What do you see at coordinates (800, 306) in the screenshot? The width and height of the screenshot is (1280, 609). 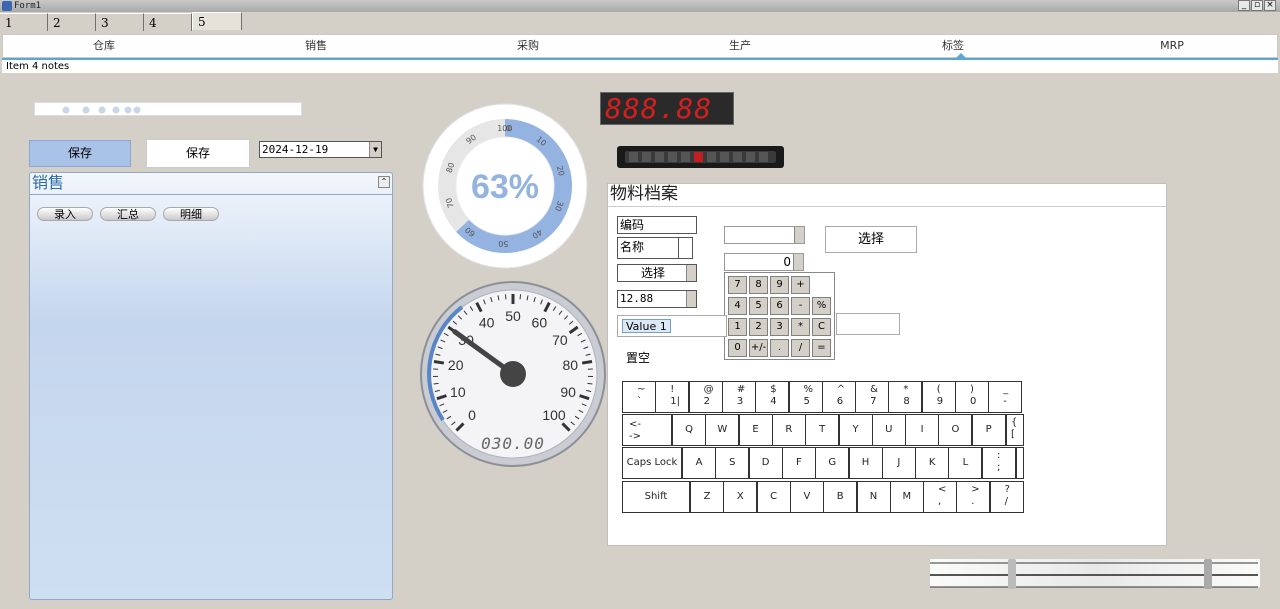 I see `calc-key-minus: -` at bounding box center [800, 306].